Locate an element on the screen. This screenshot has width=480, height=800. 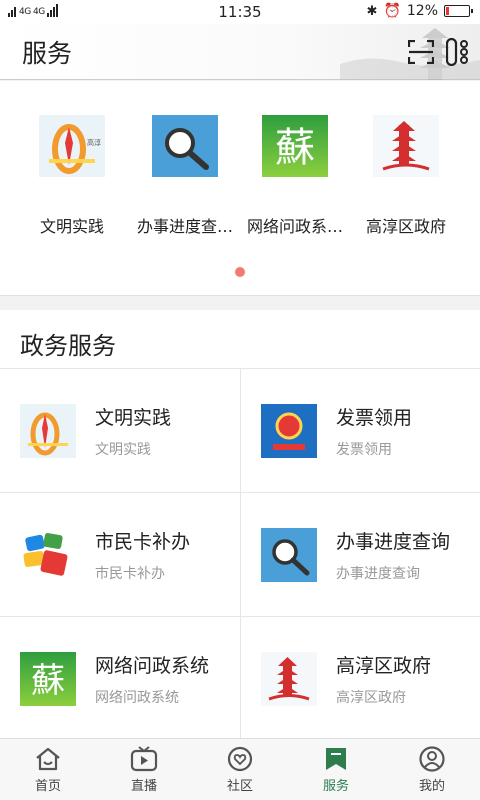
tab-label: 服务 is located at coordinates (335, 786).